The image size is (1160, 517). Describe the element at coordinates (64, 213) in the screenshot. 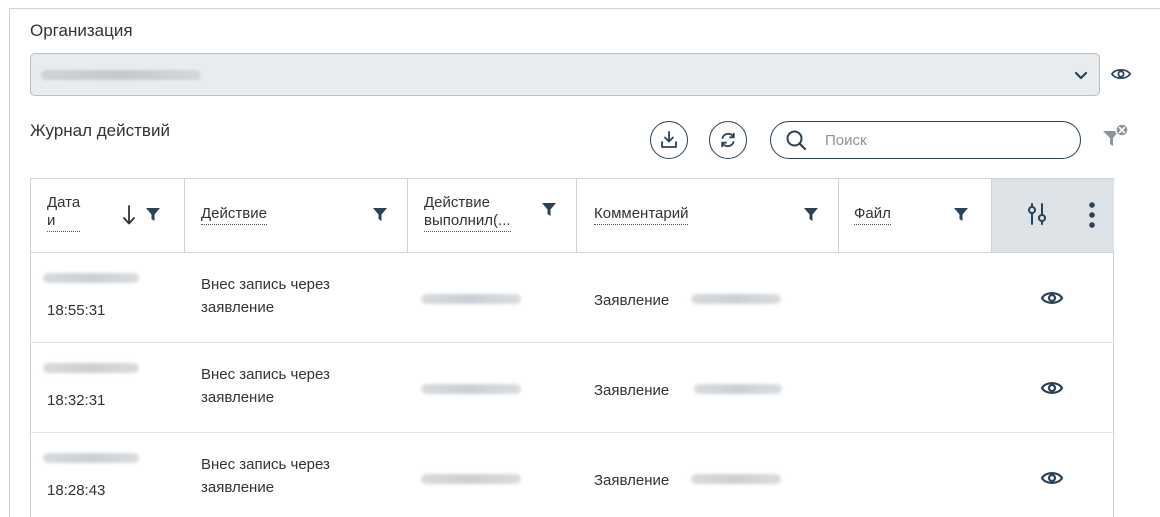

I see `column-date-label: Дата и` at that location.